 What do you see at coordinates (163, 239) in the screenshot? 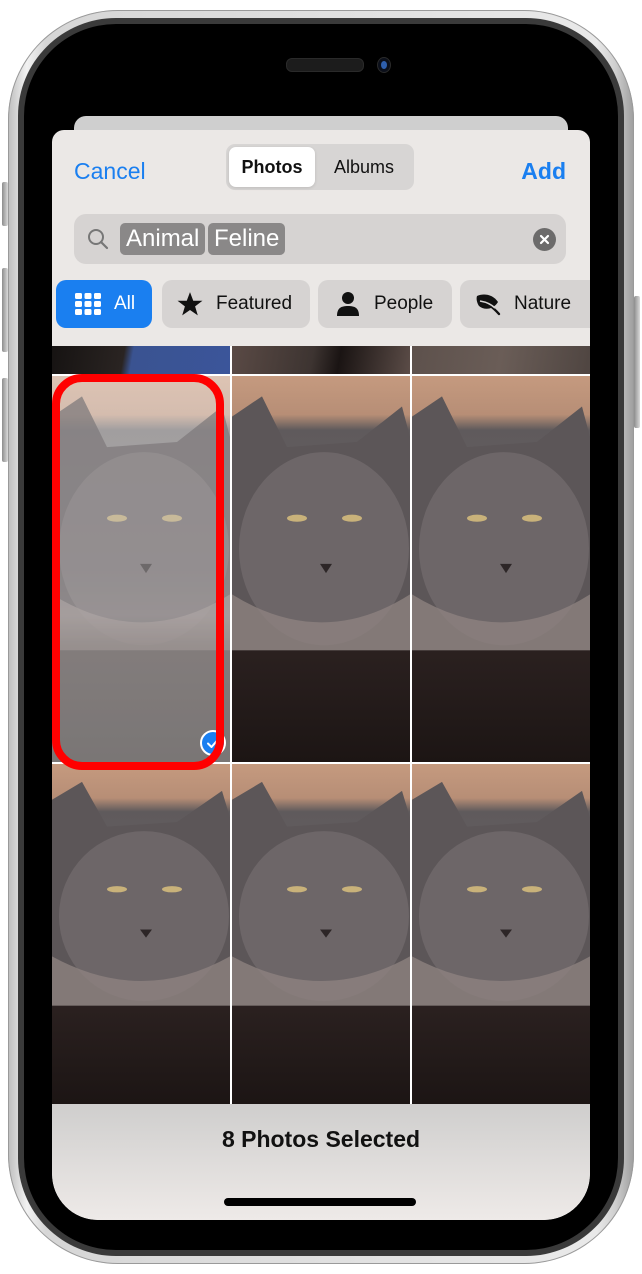
I see `search-token-animal: Animal` at bounding box center [163, 239].